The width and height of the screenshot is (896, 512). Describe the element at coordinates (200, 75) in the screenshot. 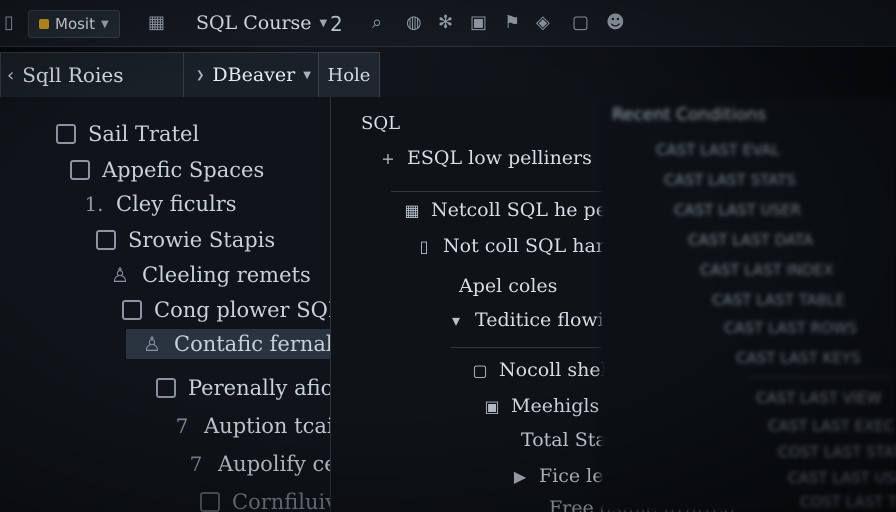

I see `chevron-right-icon: ❯` at that location.